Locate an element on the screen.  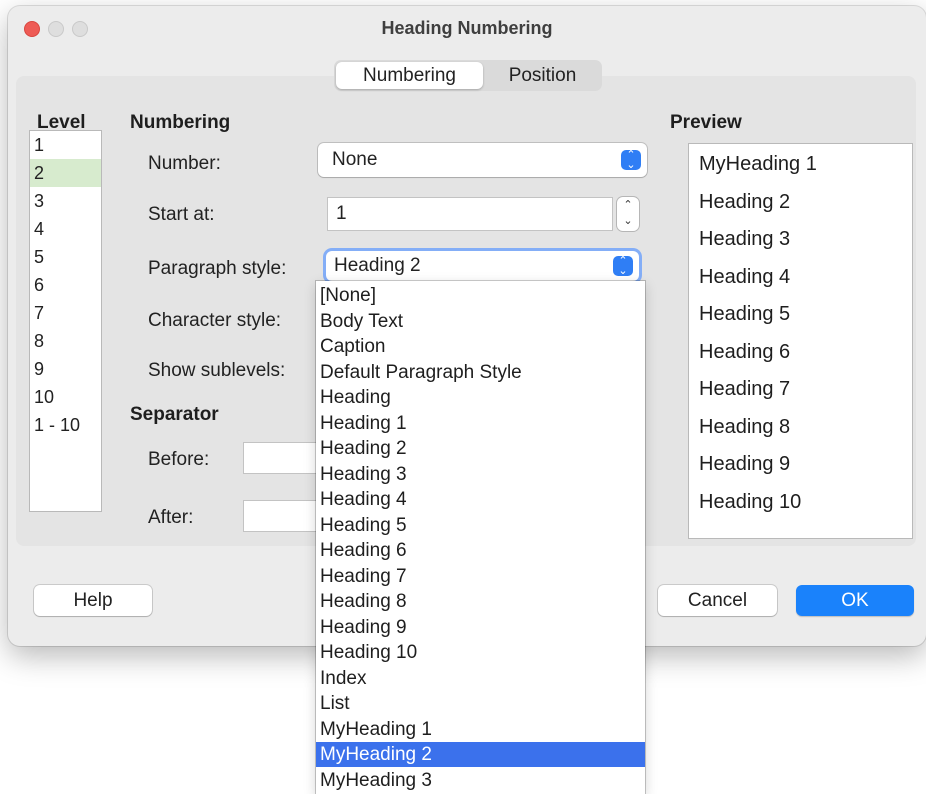
dropdown-option: [None] is located at coordinates (480, 295).